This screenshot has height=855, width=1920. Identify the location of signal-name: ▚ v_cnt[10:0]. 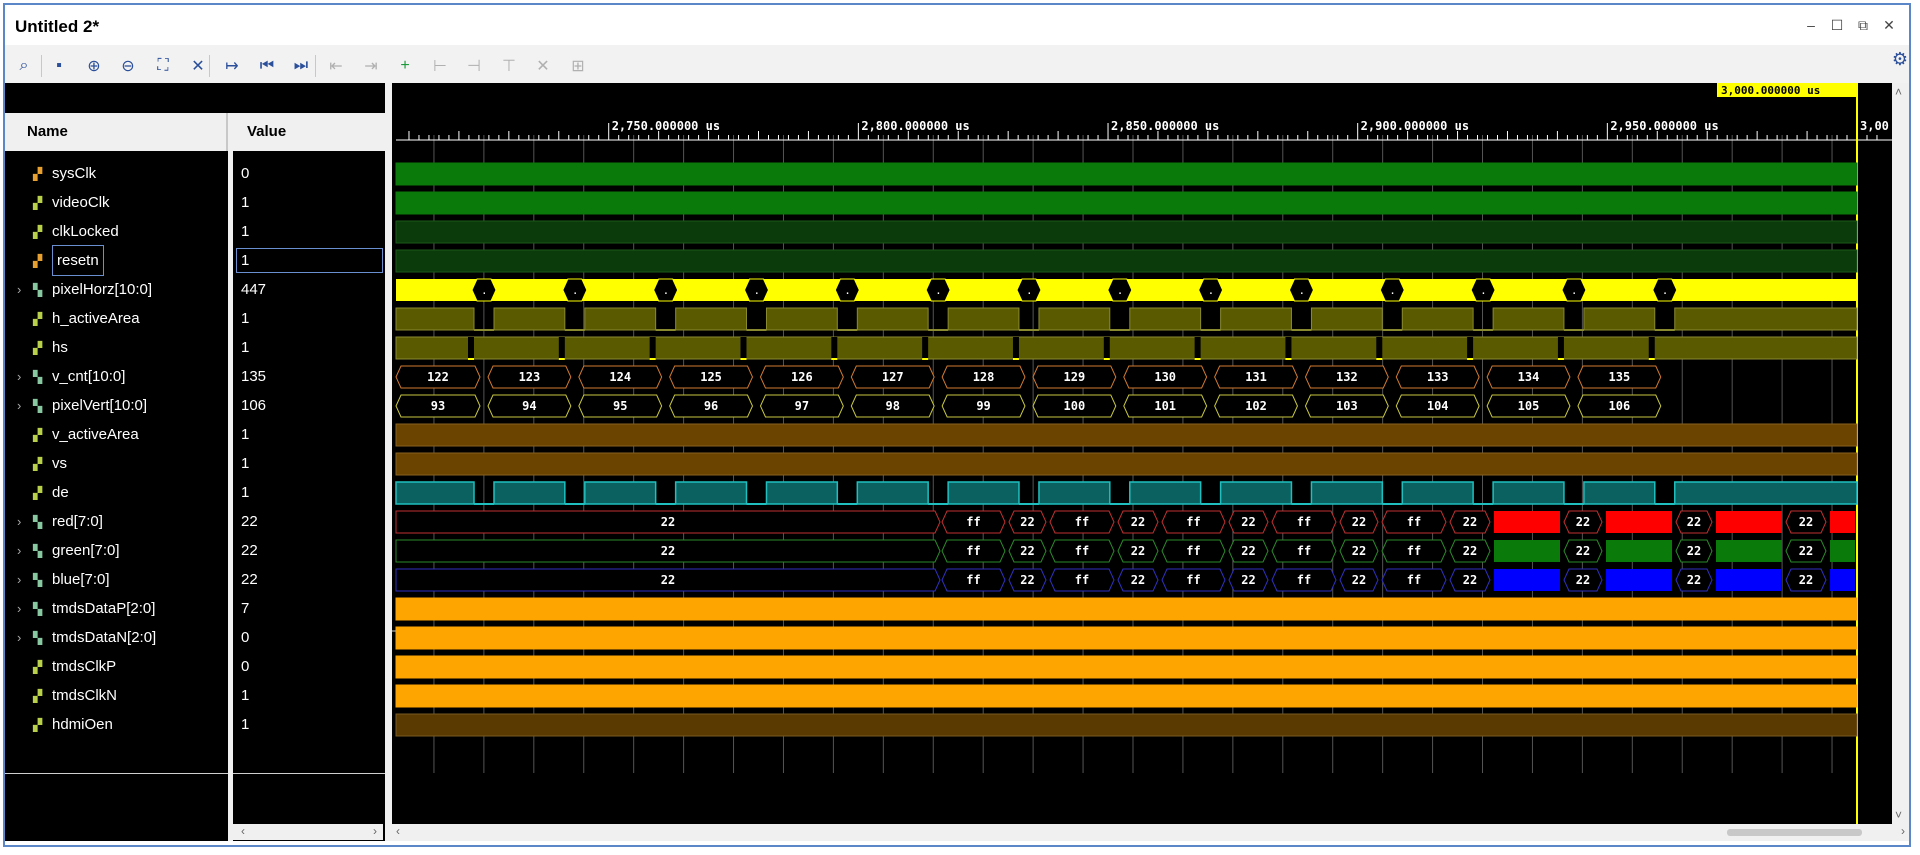
(79, 376).